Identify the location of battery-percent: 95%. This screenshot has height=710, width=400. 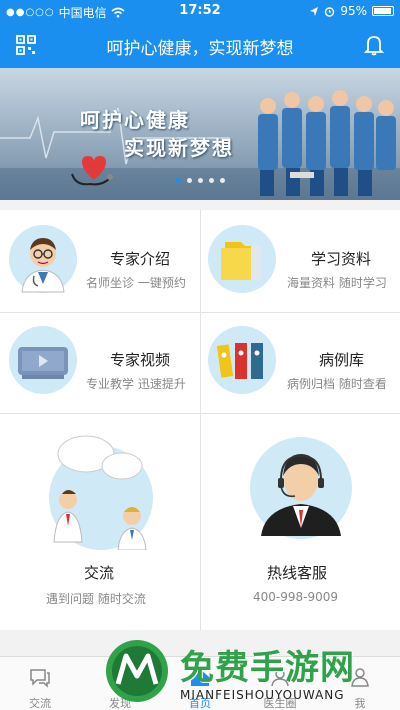
(353, 11).